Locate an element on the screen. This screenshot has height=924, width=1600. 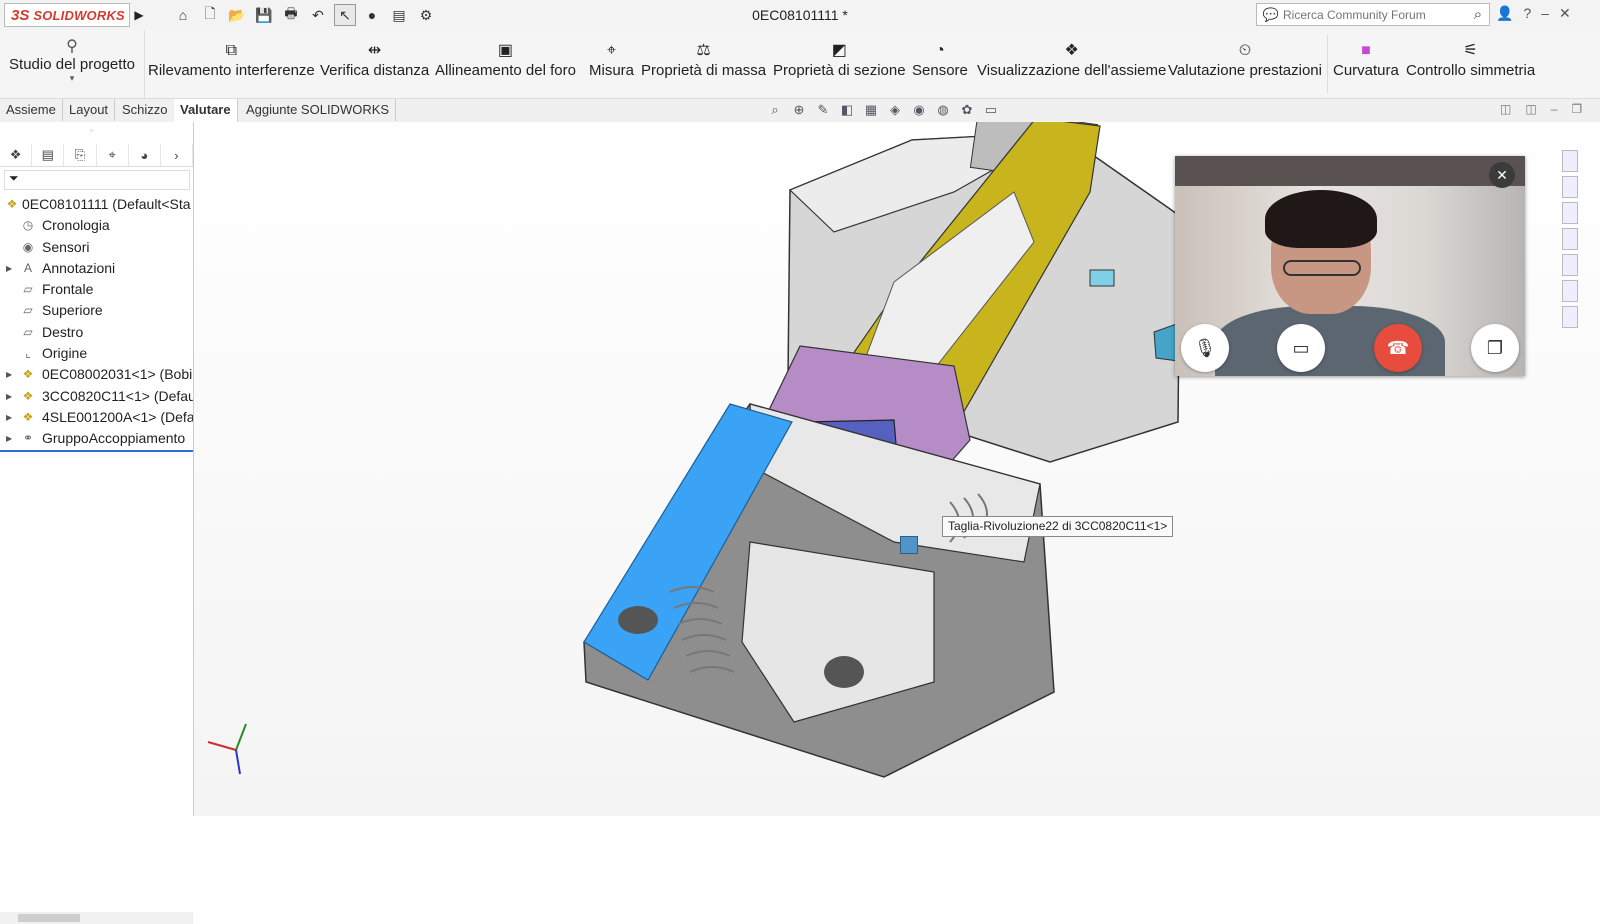
camera-icon: ▭ is located at coordinates (1301, 348).